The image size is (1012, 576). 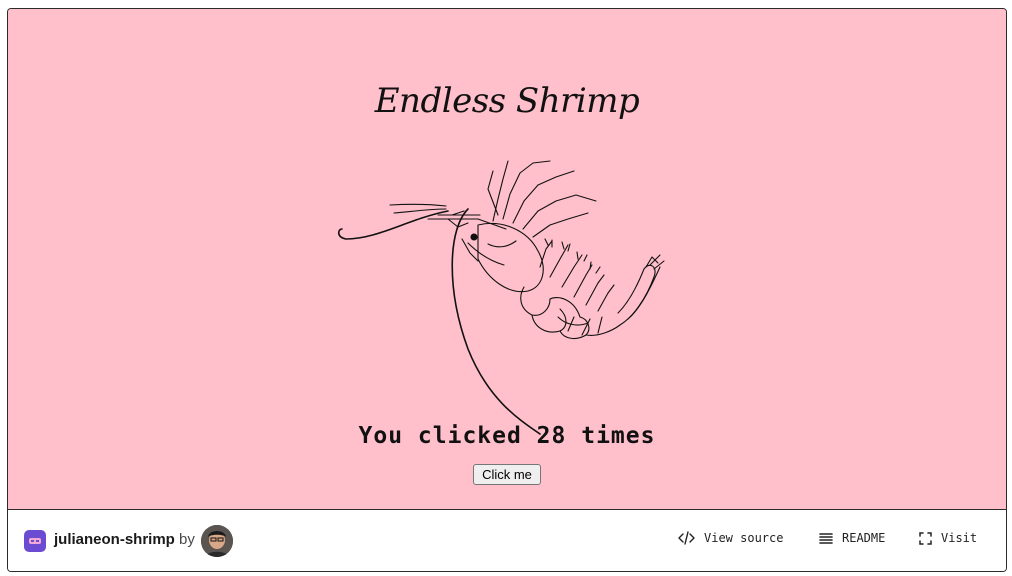 What do you see at coordinates (864, 538) in the screenshot?
I see `readme-label: README` at bounding box center [864, 538].